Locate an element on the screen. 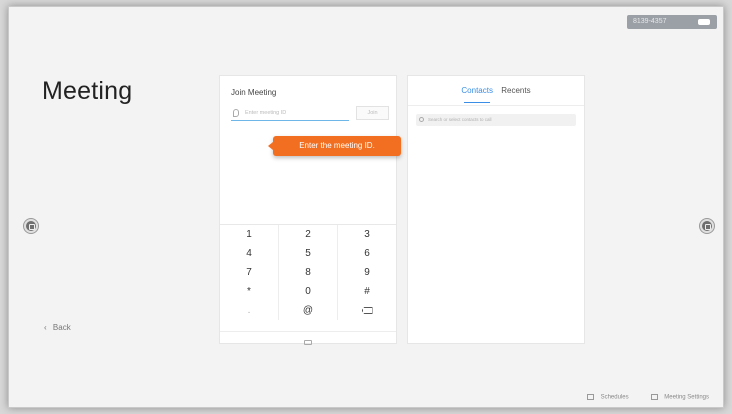  schedules-button: Schedules is located at coordinates (607, 397).